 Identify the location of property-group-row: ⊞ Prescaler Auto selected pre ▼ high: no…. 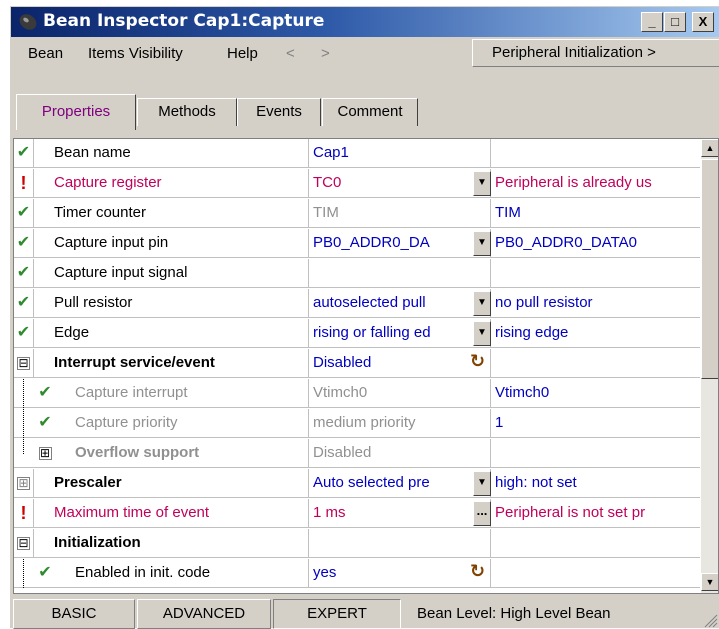
(357, 483).